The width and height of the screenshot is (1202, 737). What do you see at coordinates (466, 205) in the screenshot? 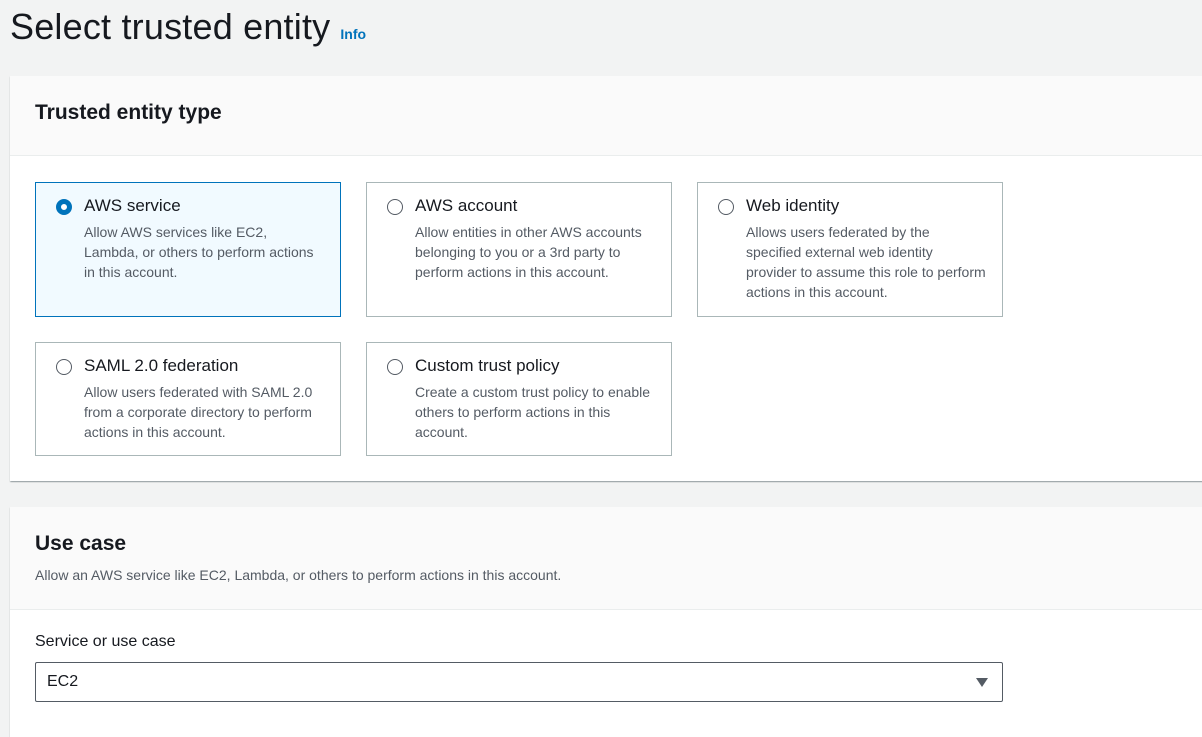
I see `tile-aws-account-label: AWS account` at bounding box center [466, 205].